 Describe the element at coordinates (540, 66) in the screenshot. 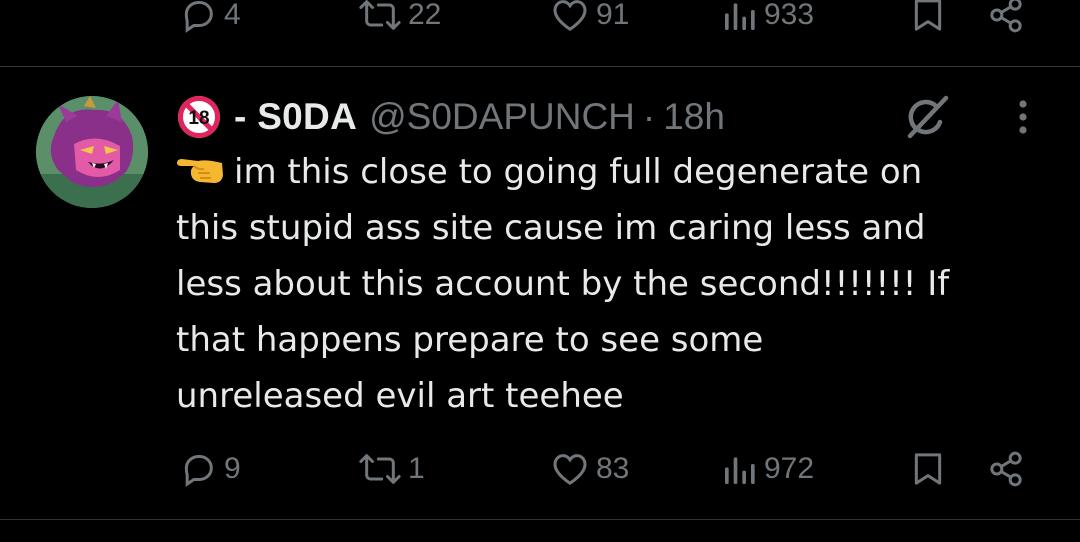

I see `divider-top` at that location.